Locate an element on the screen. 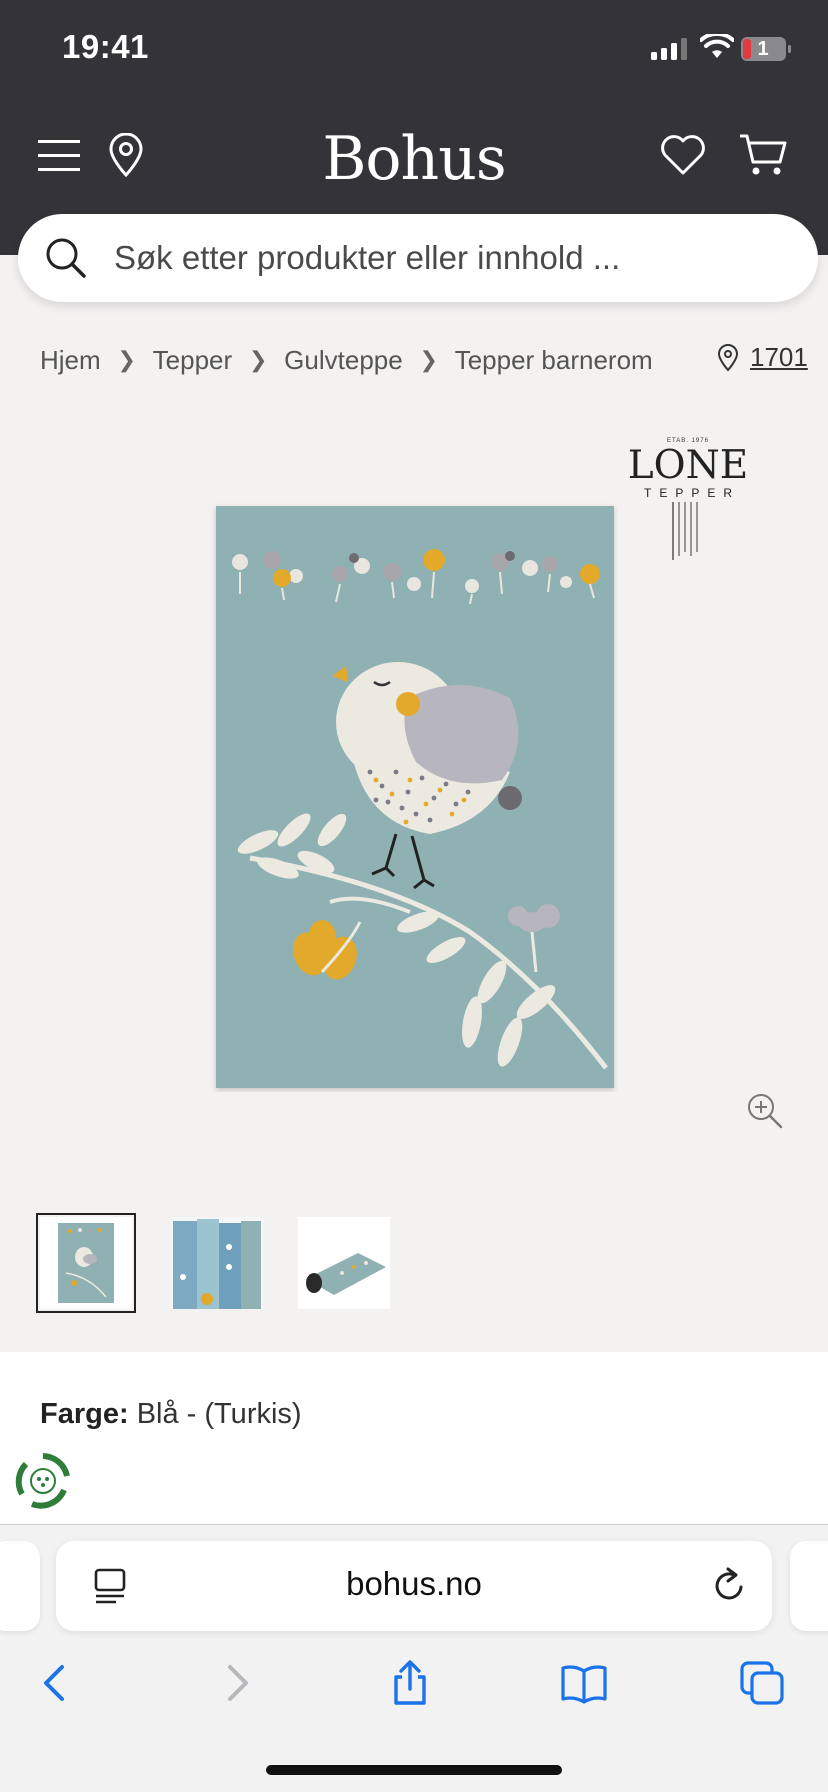 Image resolution: width=828 pixels, height=1792 pixels. location-pin-icon is located at coordinates (728, 357).